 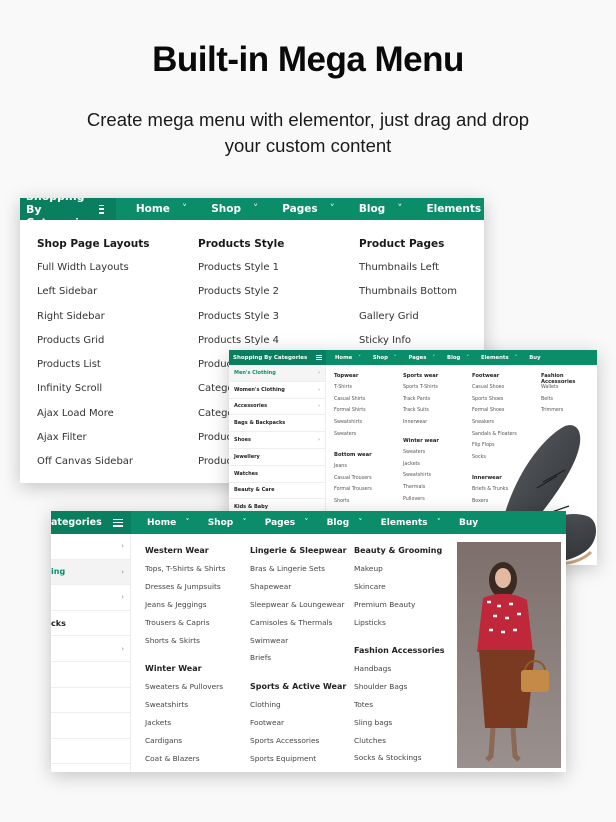 What do you see at coordinates (399, 673) in the screenshot?
I see `menu-link: Handbags` at bounding box center [399, 673].